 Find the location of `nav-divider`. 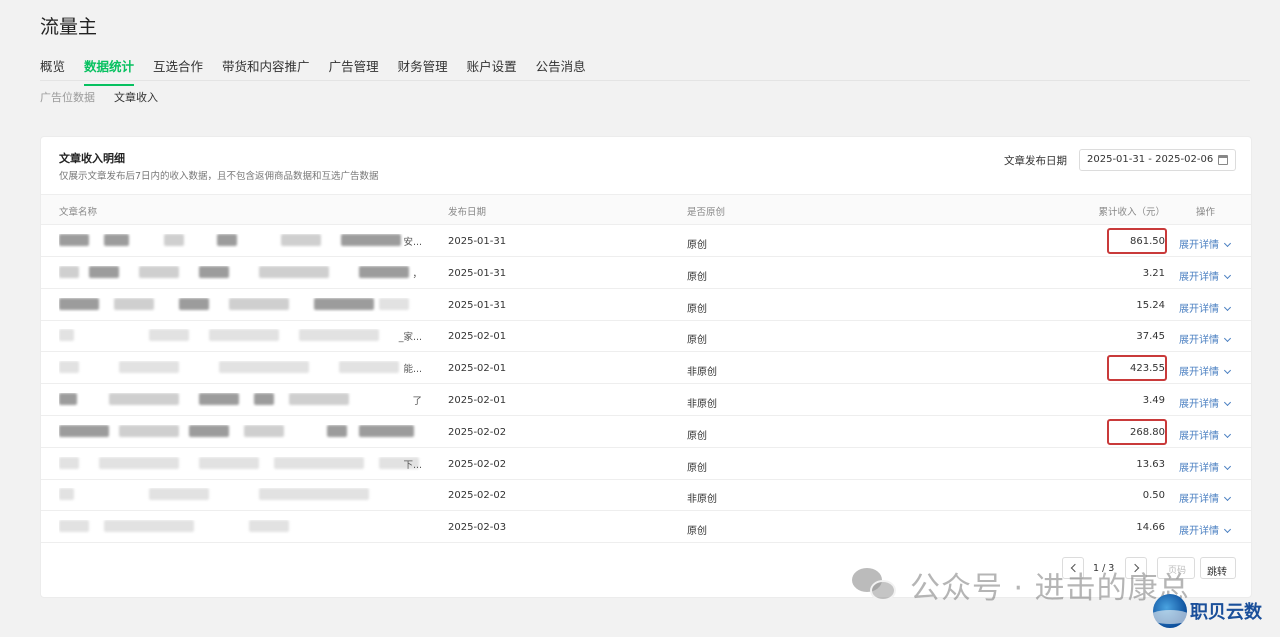

nav-divider is located at coordinates (645, 80).